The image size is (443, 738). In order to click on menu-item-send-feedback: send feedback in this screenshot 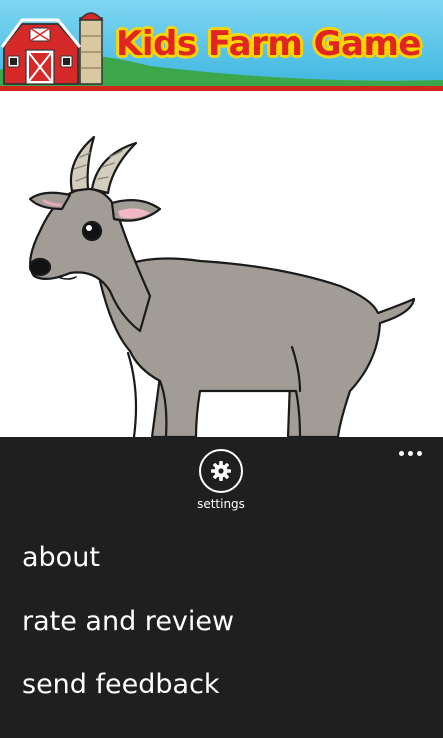, I will do `click(222, 685)`.